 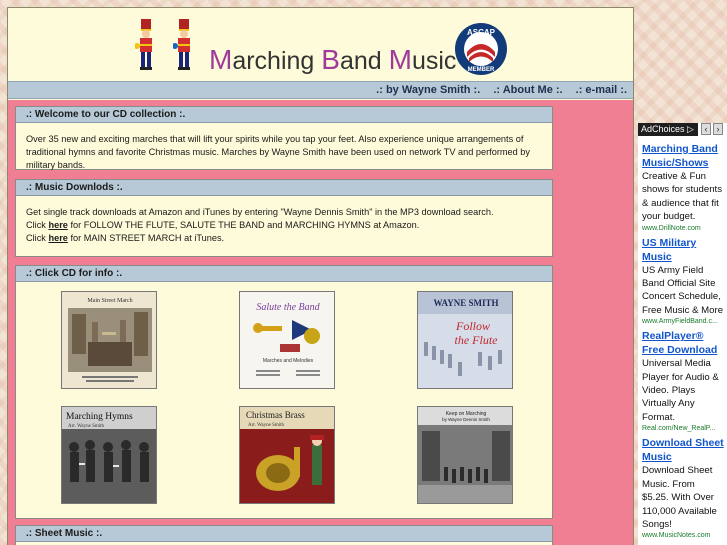 What do you see at coordinates (466, 419) in the screenshot?
I see `cd-subtitle: by Wayne Dennis Smith` at bounding box center [466, 419].